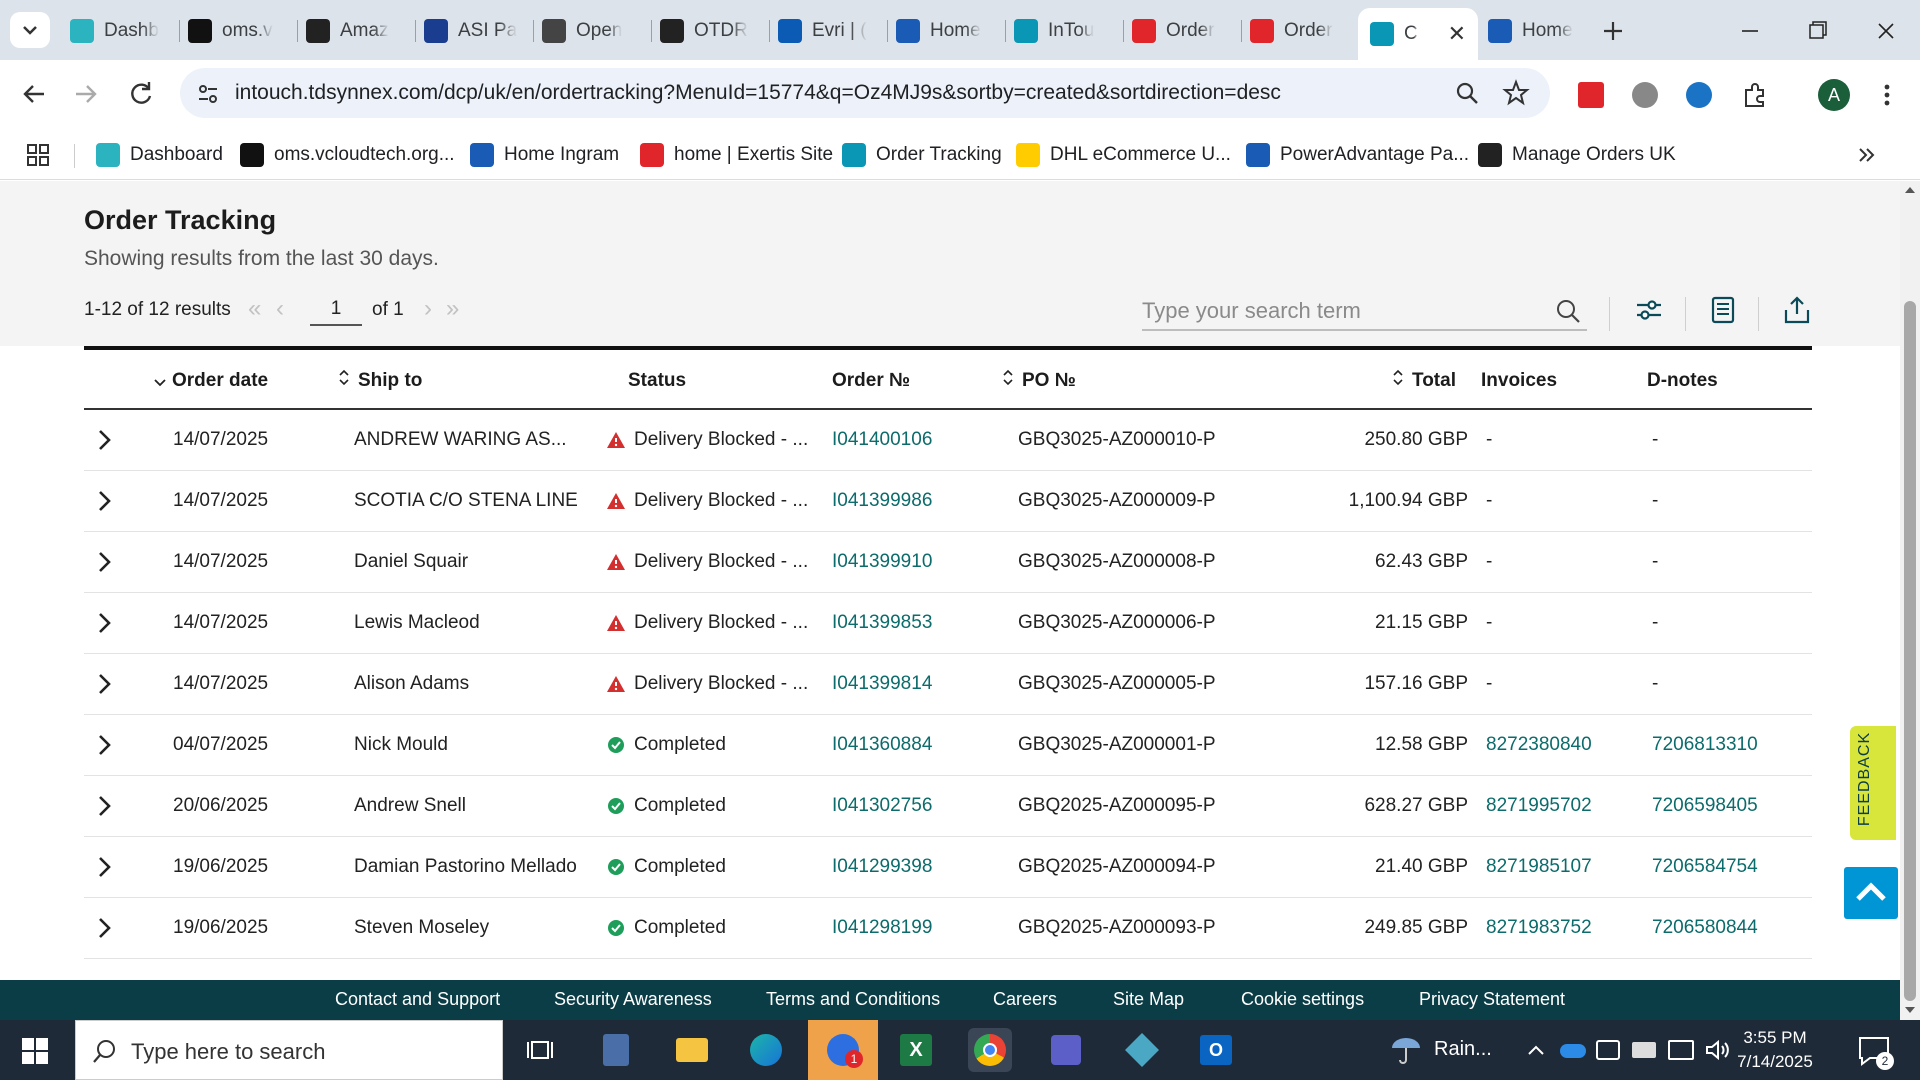 The height and width of the screenshot is (1080, 1920). I want to click on cell-invoice: 8271983752, so click(1539, 928).